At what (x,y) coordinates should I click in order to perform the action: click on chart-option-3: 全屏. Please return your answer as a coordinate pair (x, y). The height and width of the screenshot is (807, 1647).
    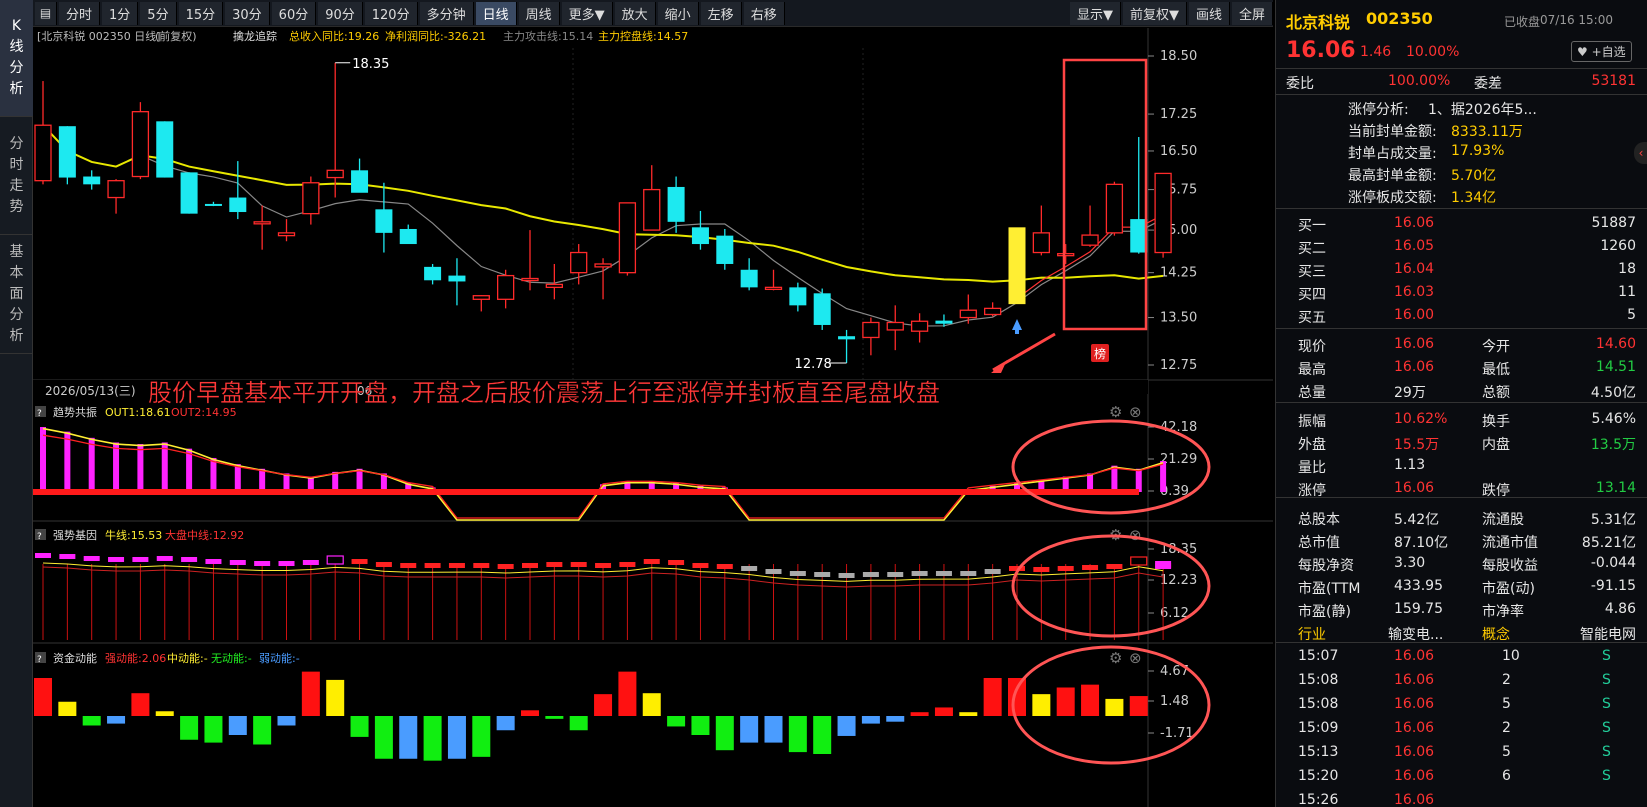
    Looking at the image, I should click on (1252, 13).